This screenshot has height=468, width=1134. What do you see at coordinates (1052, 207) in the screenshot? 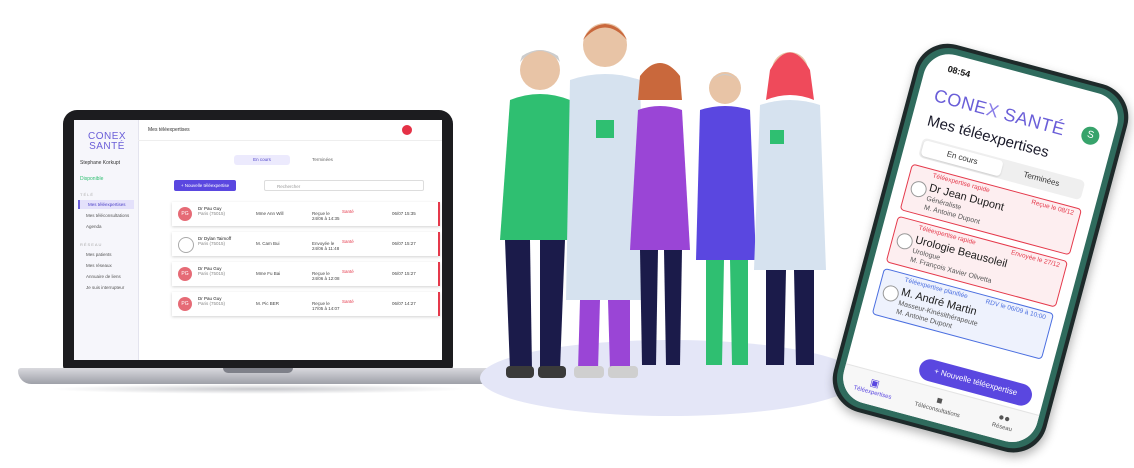
I see `status-date: Reçue le 08/12` at bounding box center [1052, 207].